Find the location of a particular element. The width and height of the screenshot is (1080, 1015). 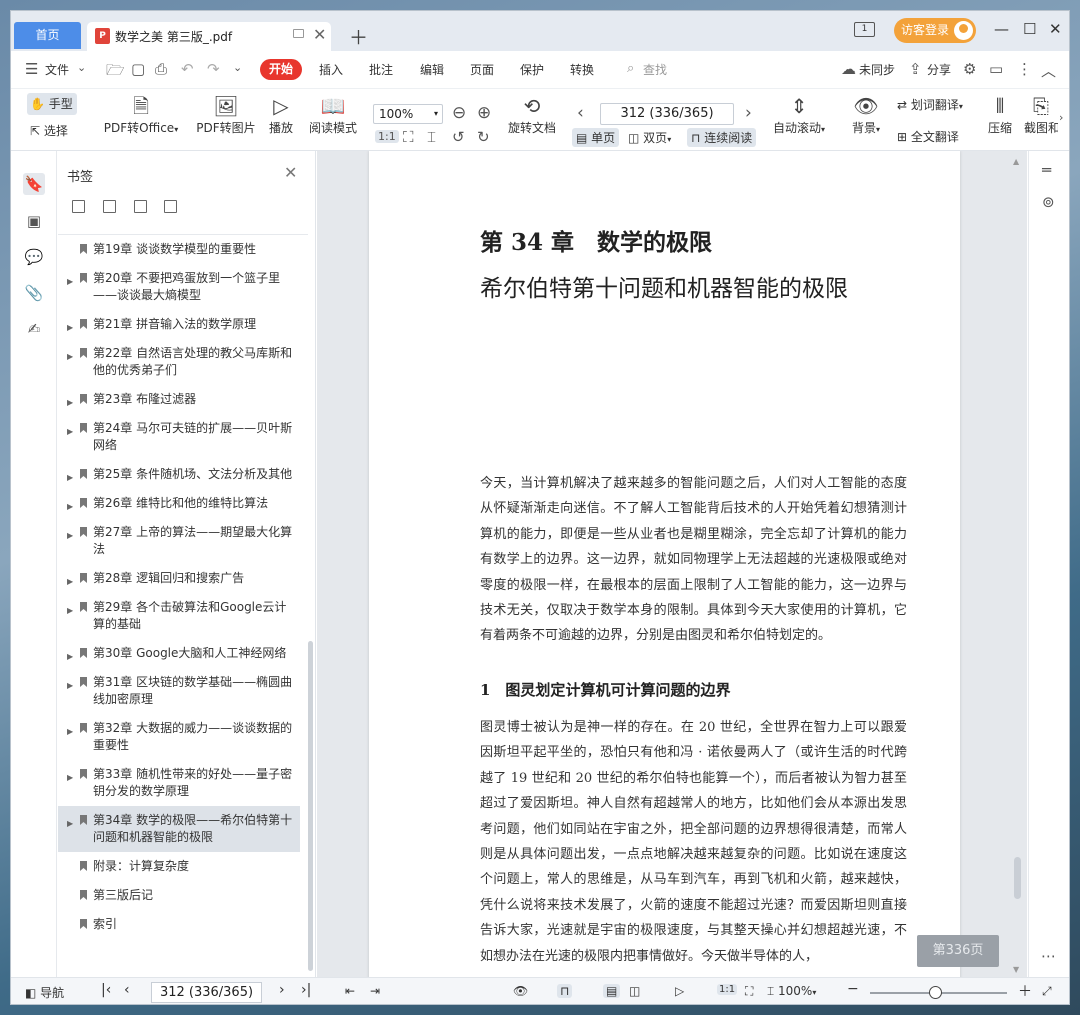

minimize-icon: — is located at coordinates (1001, 29).